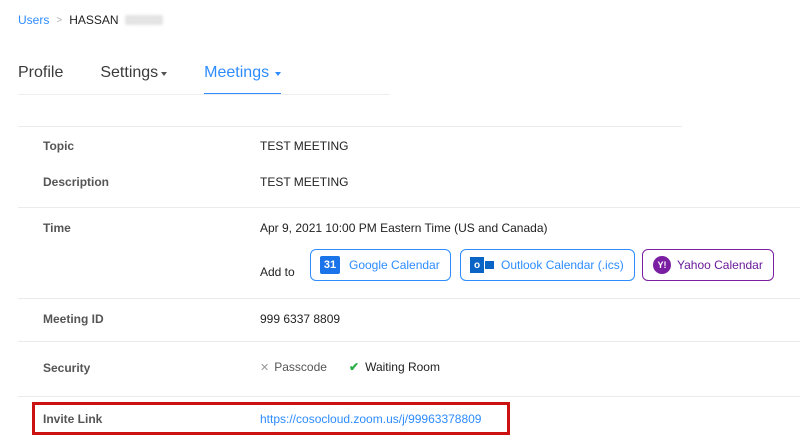 The width and height of the screenshot is (800, 446). I want to click on security-passcode: ✕ Passcode, so click(293, 367).